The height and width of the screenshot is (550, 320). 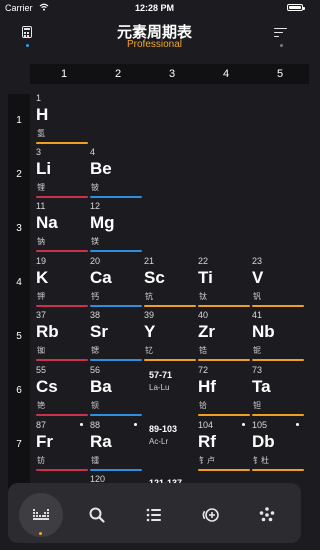 I want to click on page-subtitle: Professional, so click(x=154, y=44).